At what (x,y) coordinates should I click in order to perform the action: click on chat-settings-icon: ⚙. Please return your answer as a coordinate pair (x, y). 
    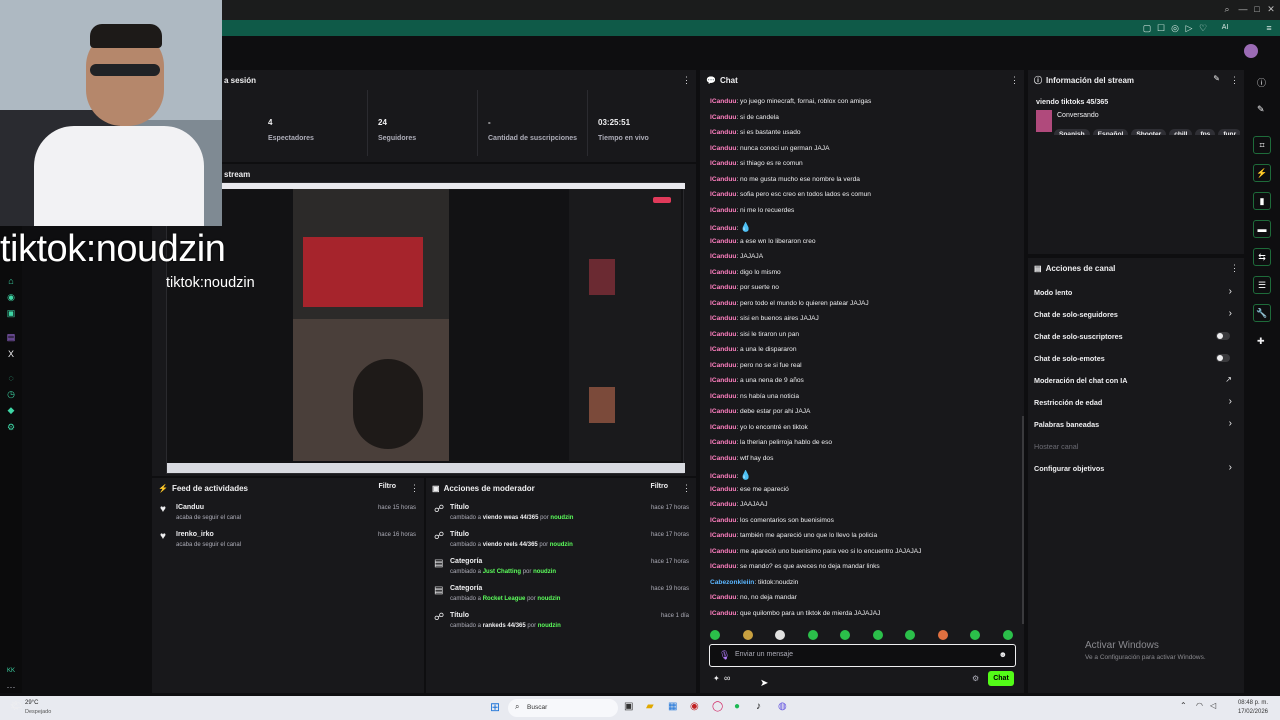
    Looking at the image, I should click on (975, 678).